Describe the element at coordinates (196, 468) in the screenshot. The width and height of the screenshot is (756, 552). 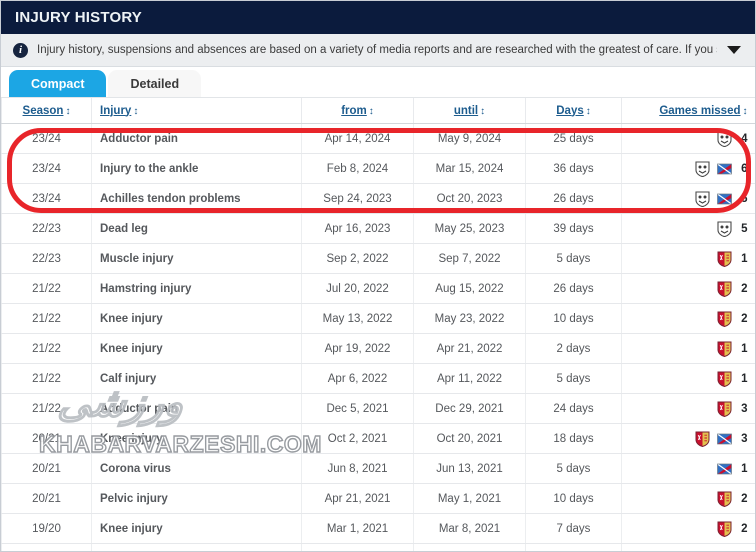
I see `cell-injury: Corona virus` at that location.